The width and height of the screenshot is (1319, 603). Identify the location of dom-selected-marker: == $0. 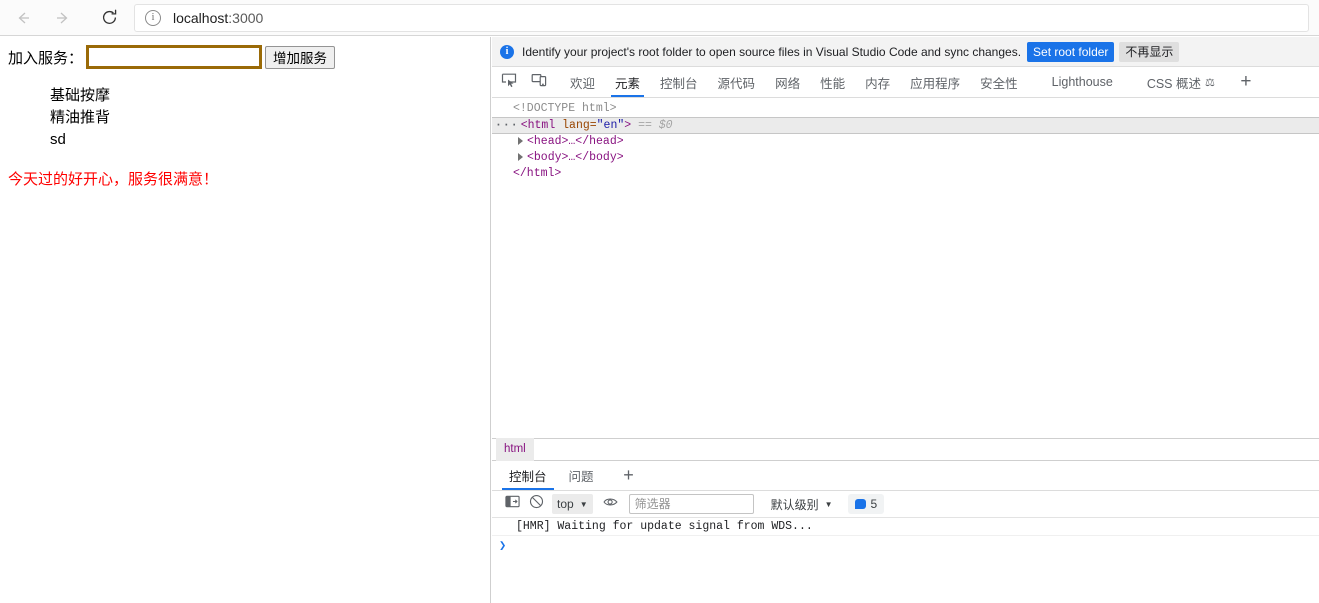
(655, 125).